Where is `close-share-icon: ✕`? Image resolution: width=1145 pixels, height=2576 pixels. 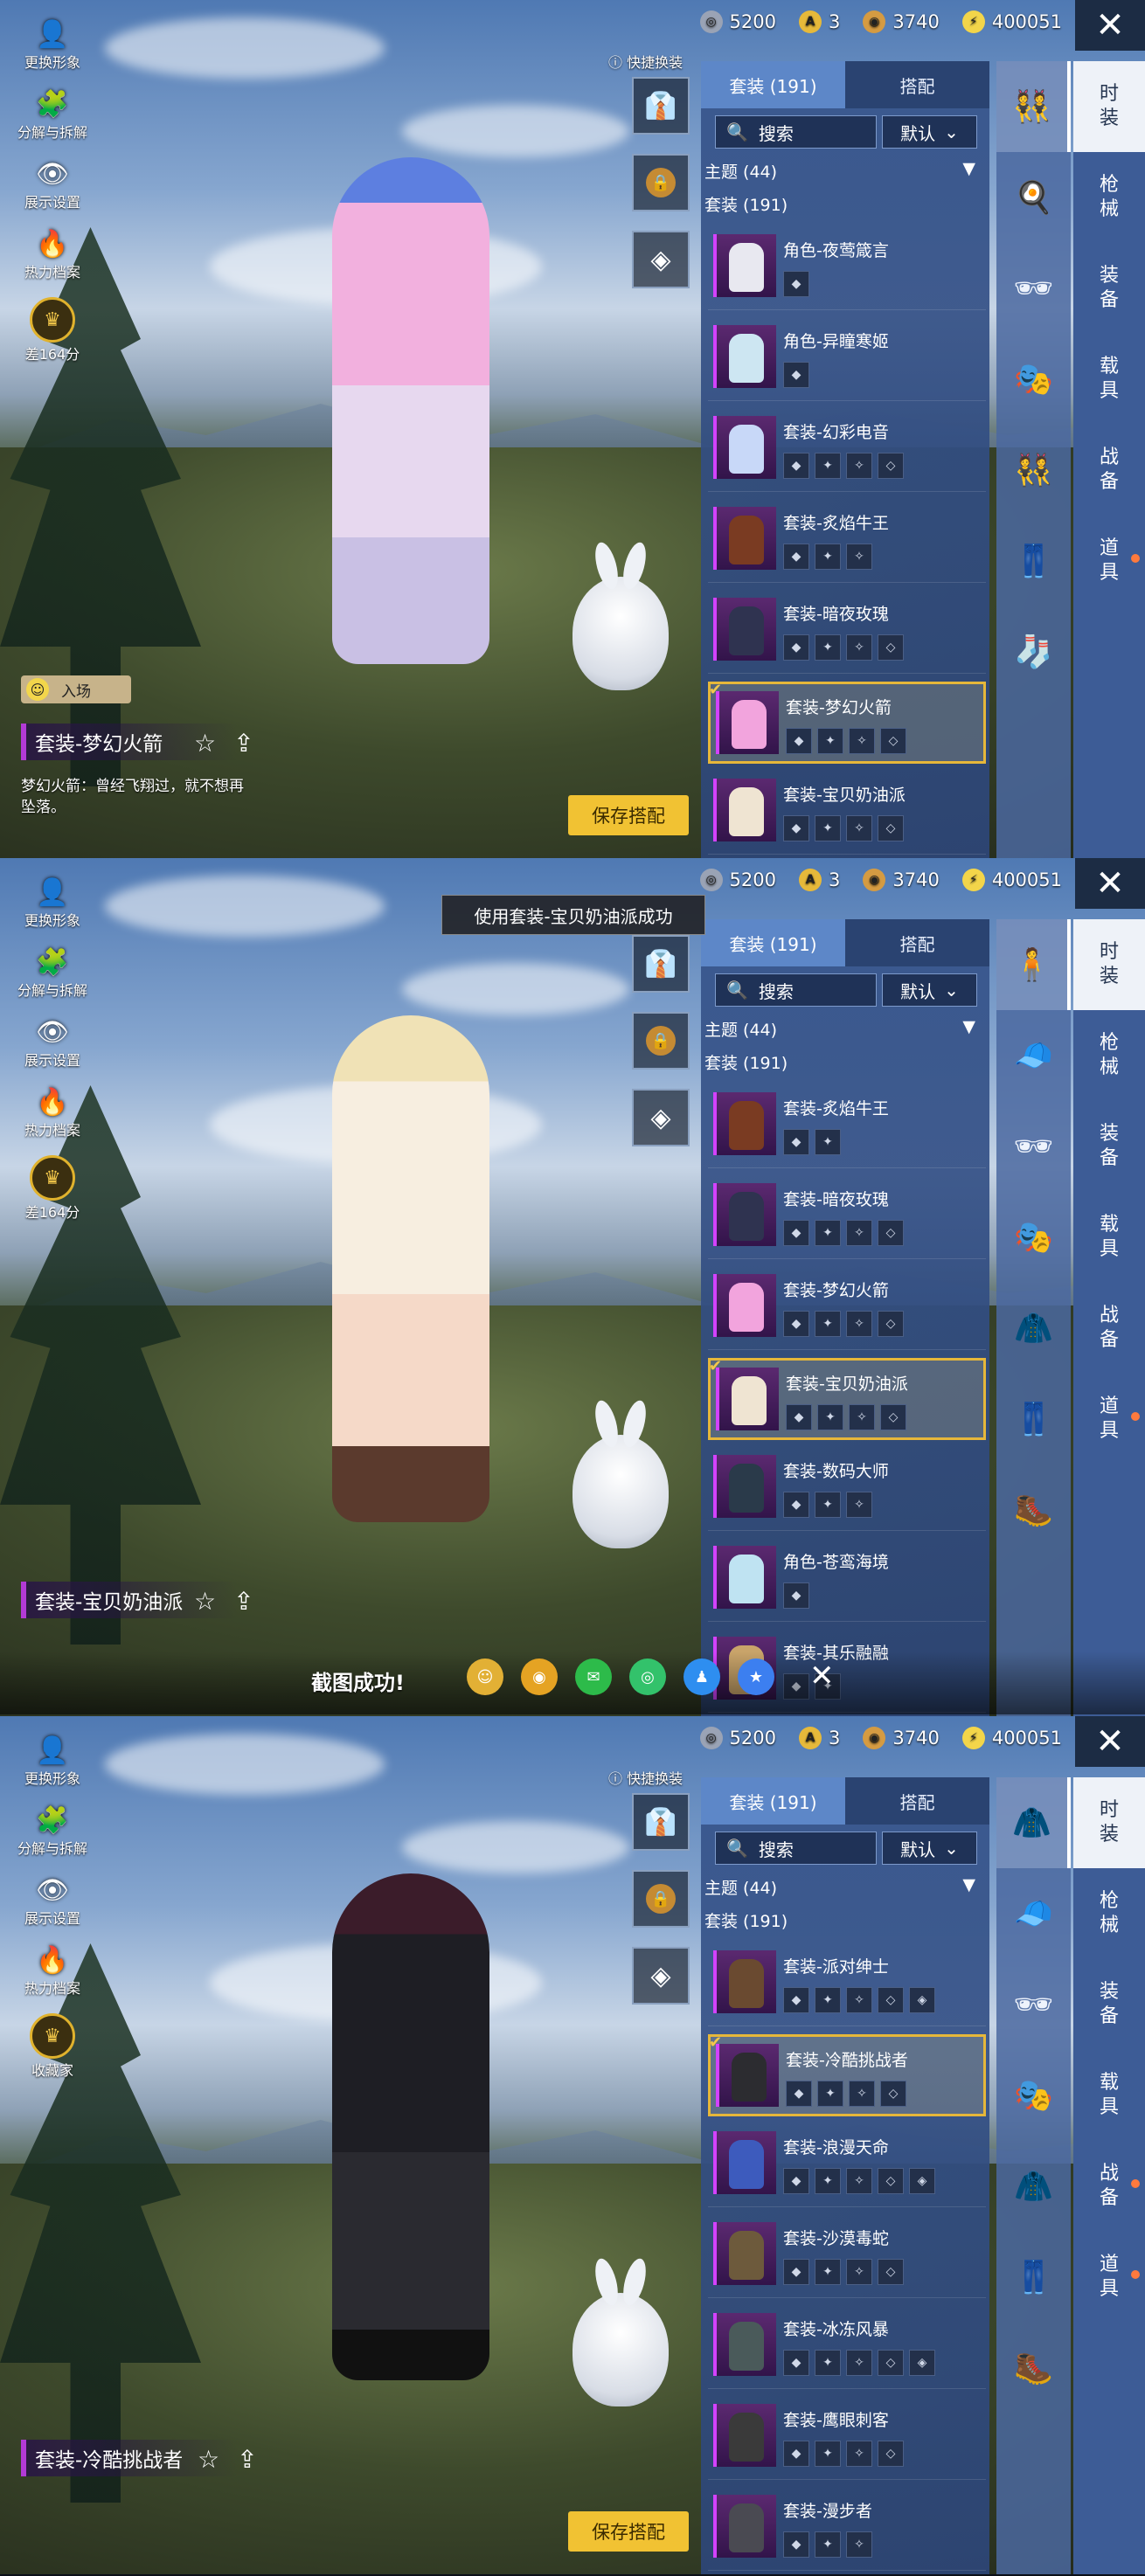
close-share-icon: ✕ is located at coordinates (822, 1675).